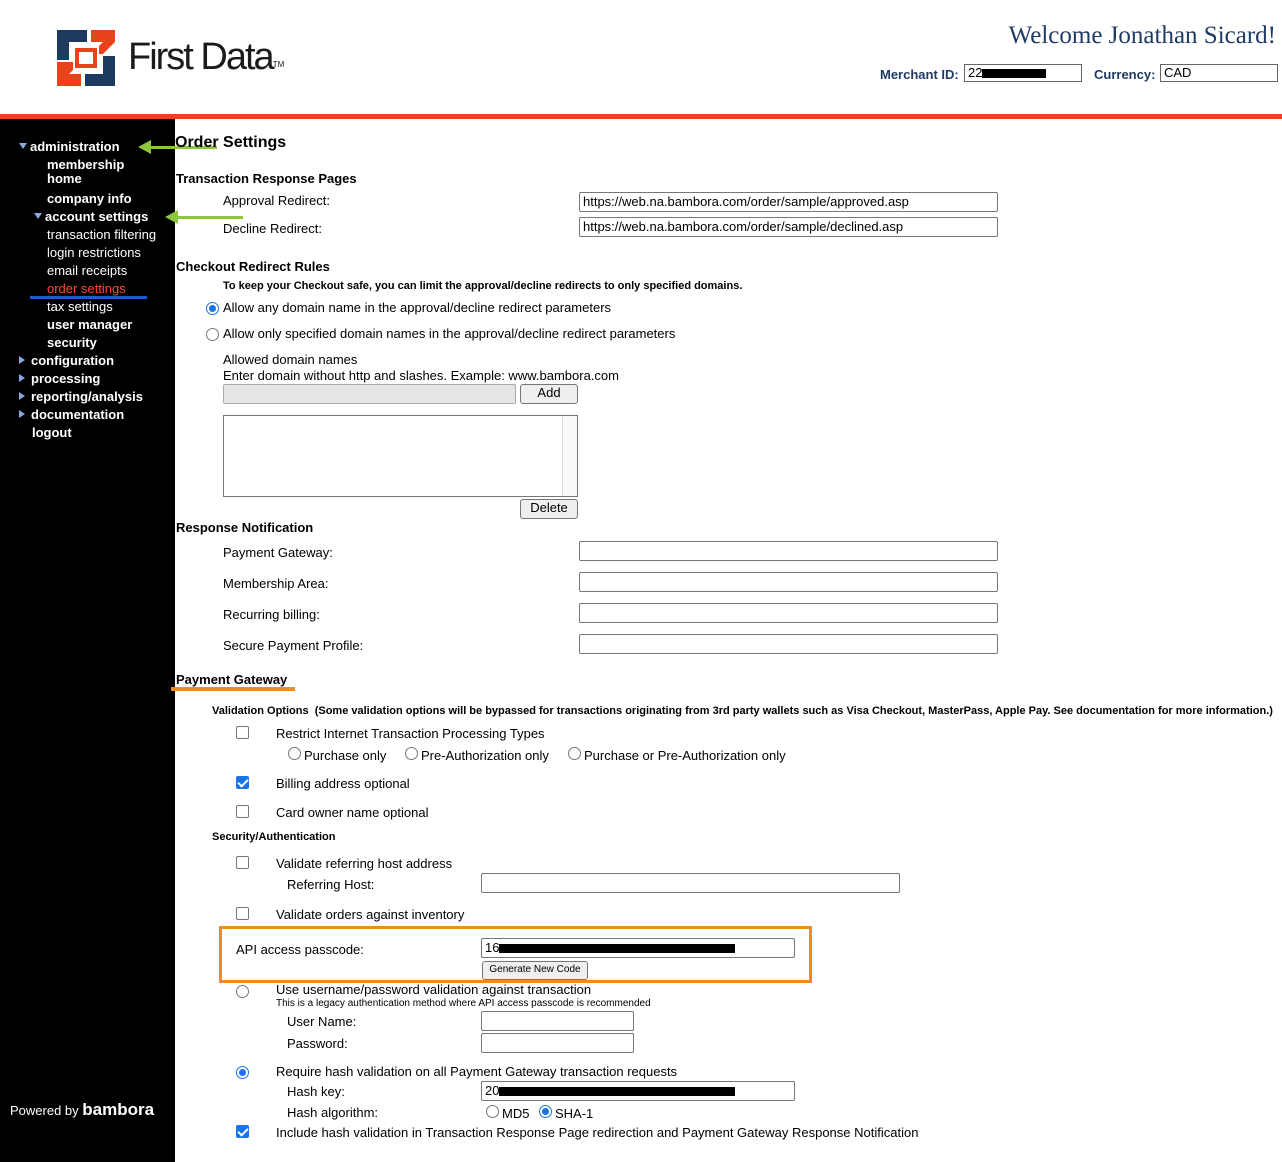 This screenshot has width=1282, height=1162. What do you see at coordinates (641, 116) in the screenshot?
I see `header-divider` at bounding box center [641, 116].